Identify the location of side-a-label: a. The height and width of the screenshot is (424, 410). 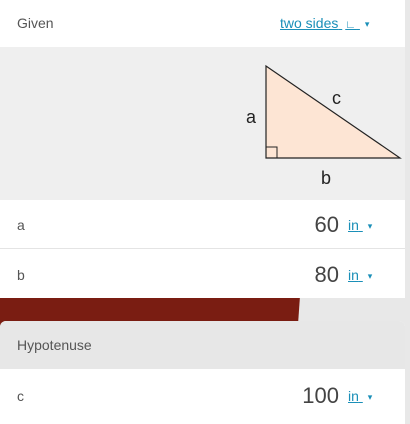
(251, 117).